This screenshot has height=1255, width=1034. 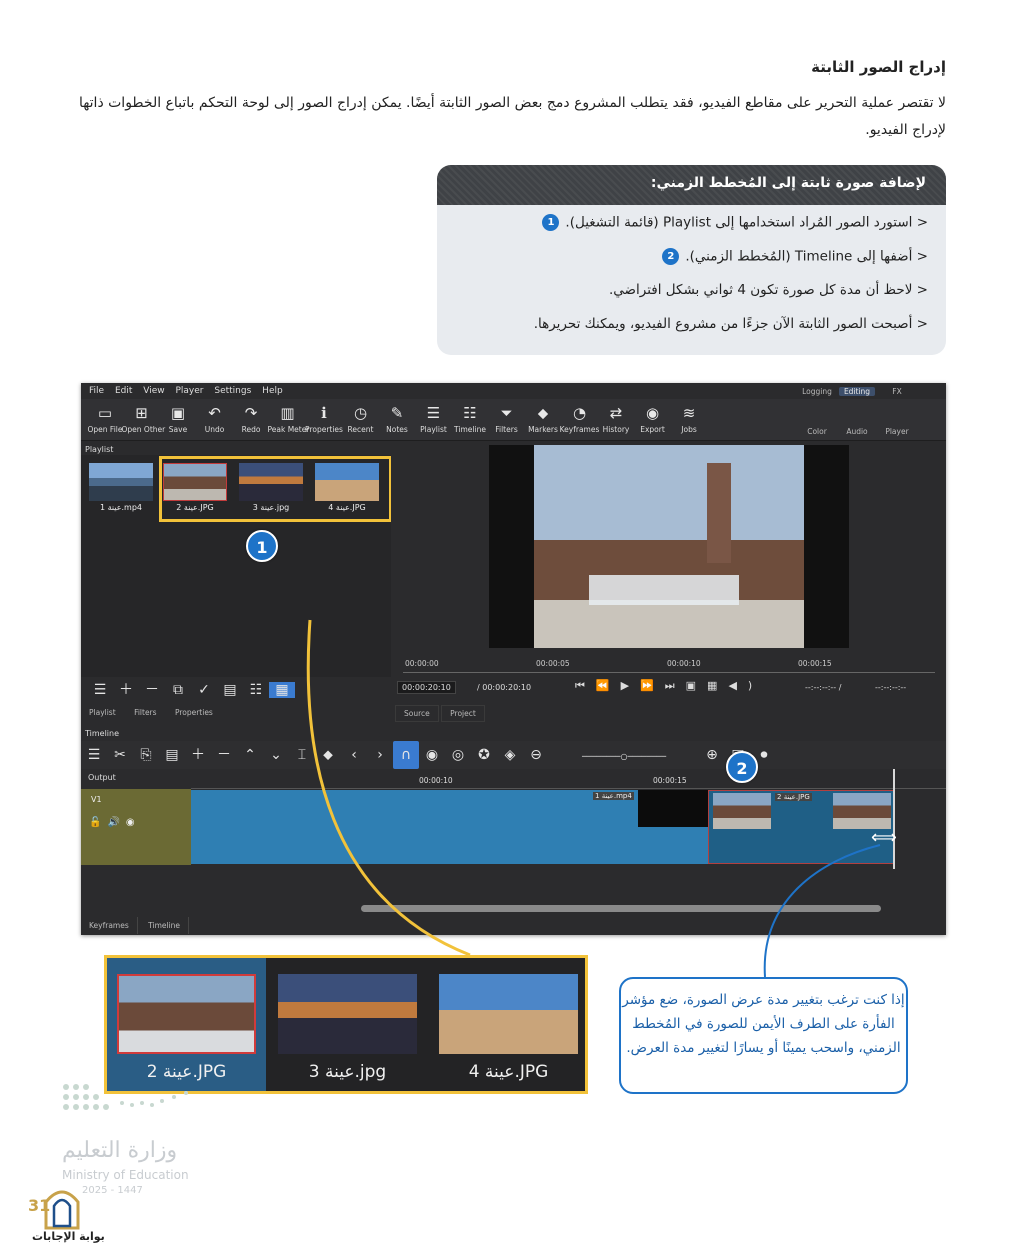 What do you see at coordinates (125, 1097) in the screenshot?
I see `ministry-logo-dots` at bounding box center [125, 1097].